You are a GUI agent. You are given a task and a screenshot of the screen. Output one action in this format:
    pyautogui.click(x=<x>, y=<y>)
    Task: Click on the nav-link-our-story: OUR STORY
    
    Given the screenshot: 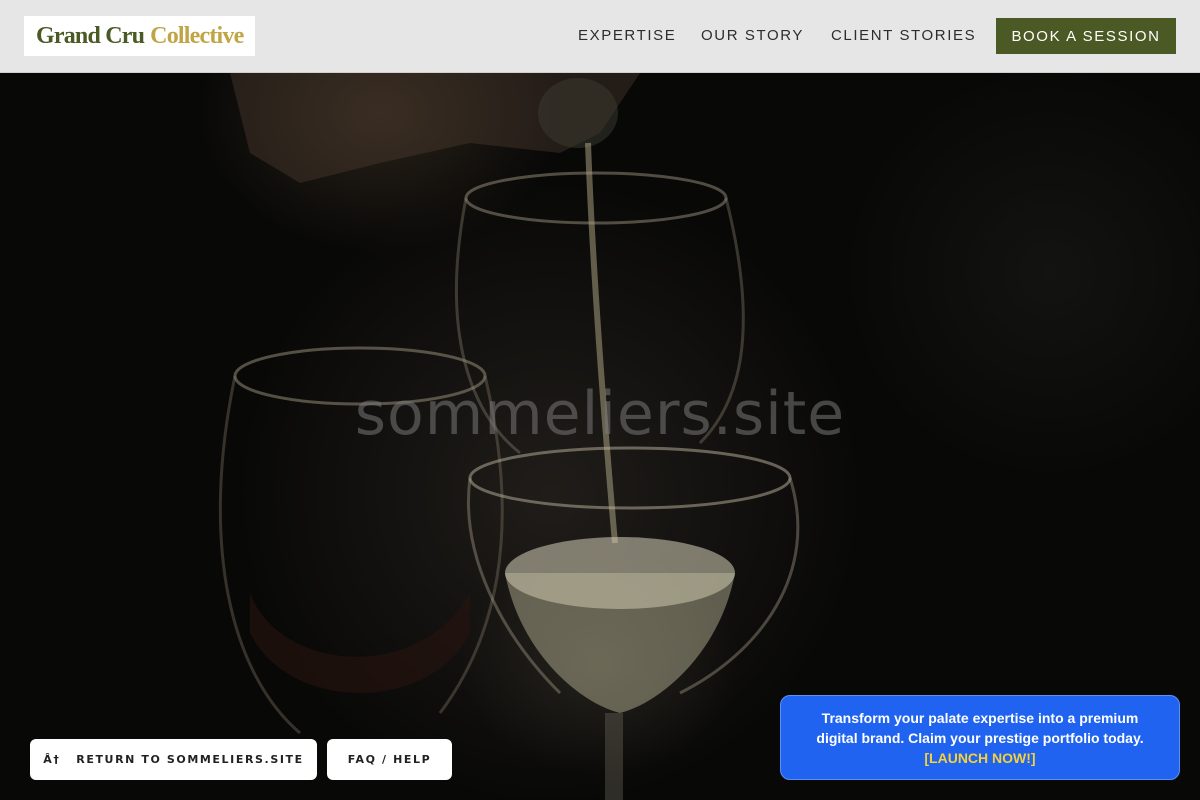 What is the action you would take?
    pyautogui.click(x=752, y=35)
    